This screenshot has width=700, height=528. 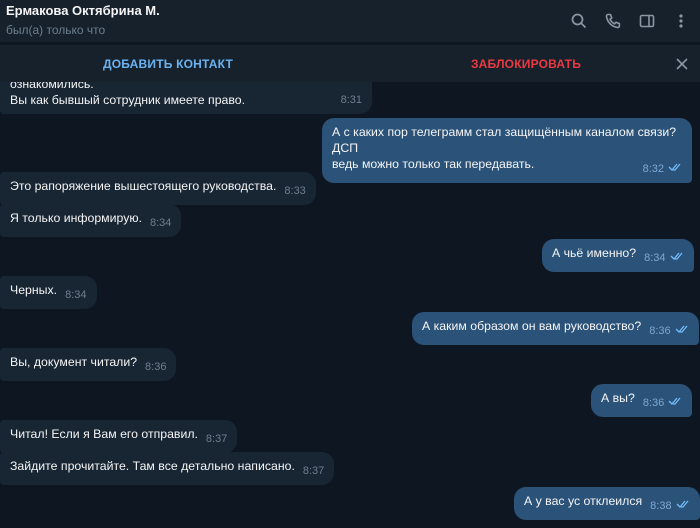 What do you see at coordinates (168, 64) in the screenshot?
I see `add-contact-button: ДОБАВИТЬ КОНТАКТ` at bounding box center [168, 64].